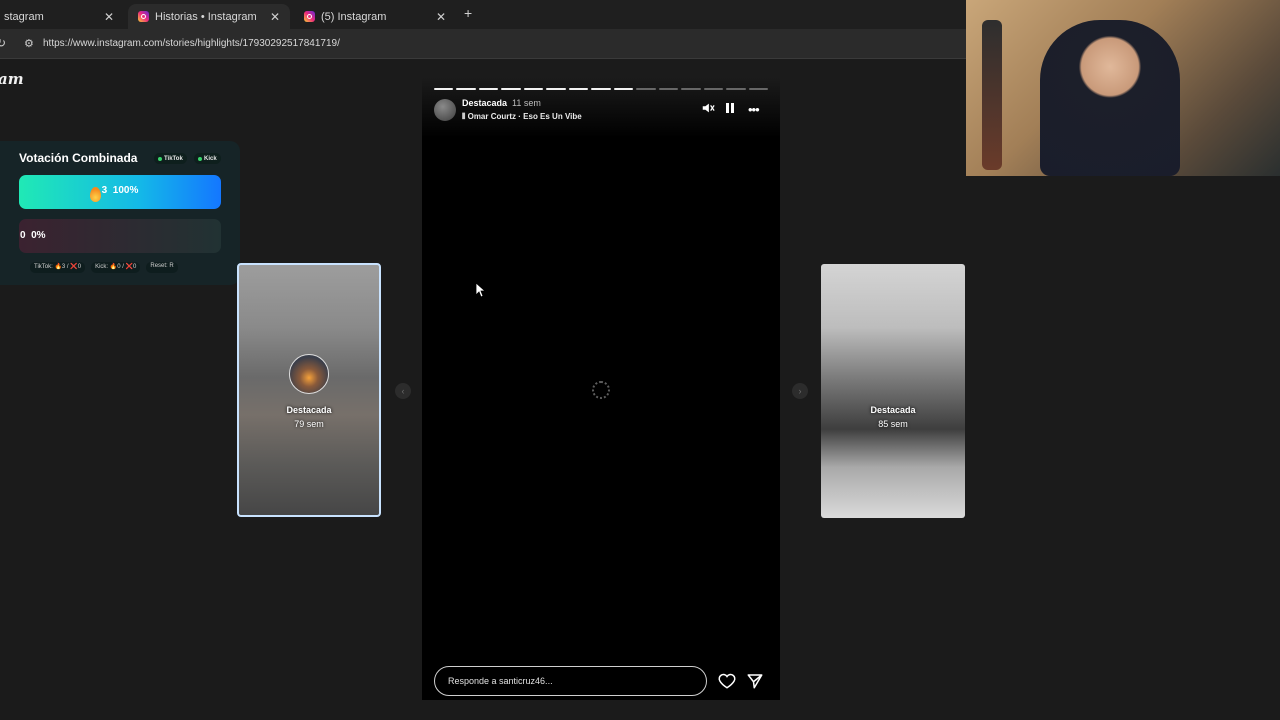 This screenshot has height=720, width=1280. I want to click on story-time: 11 sem, so click(526, 103).